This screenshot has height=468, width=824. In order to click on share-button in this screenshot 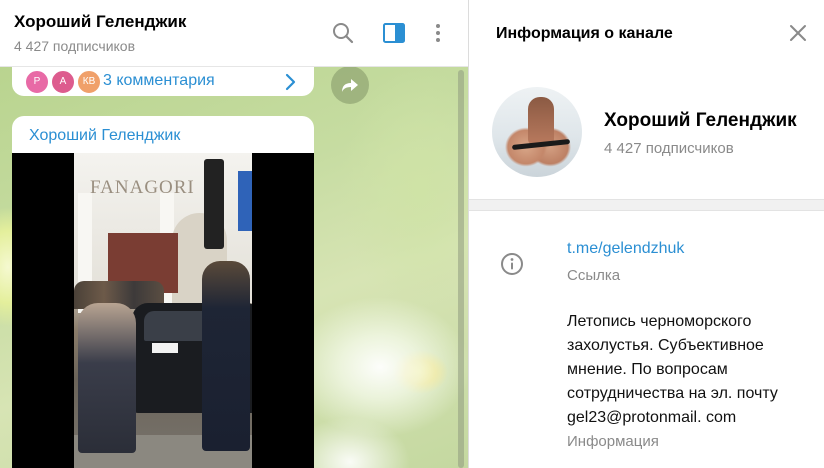, I will do `click(350, 85)`.